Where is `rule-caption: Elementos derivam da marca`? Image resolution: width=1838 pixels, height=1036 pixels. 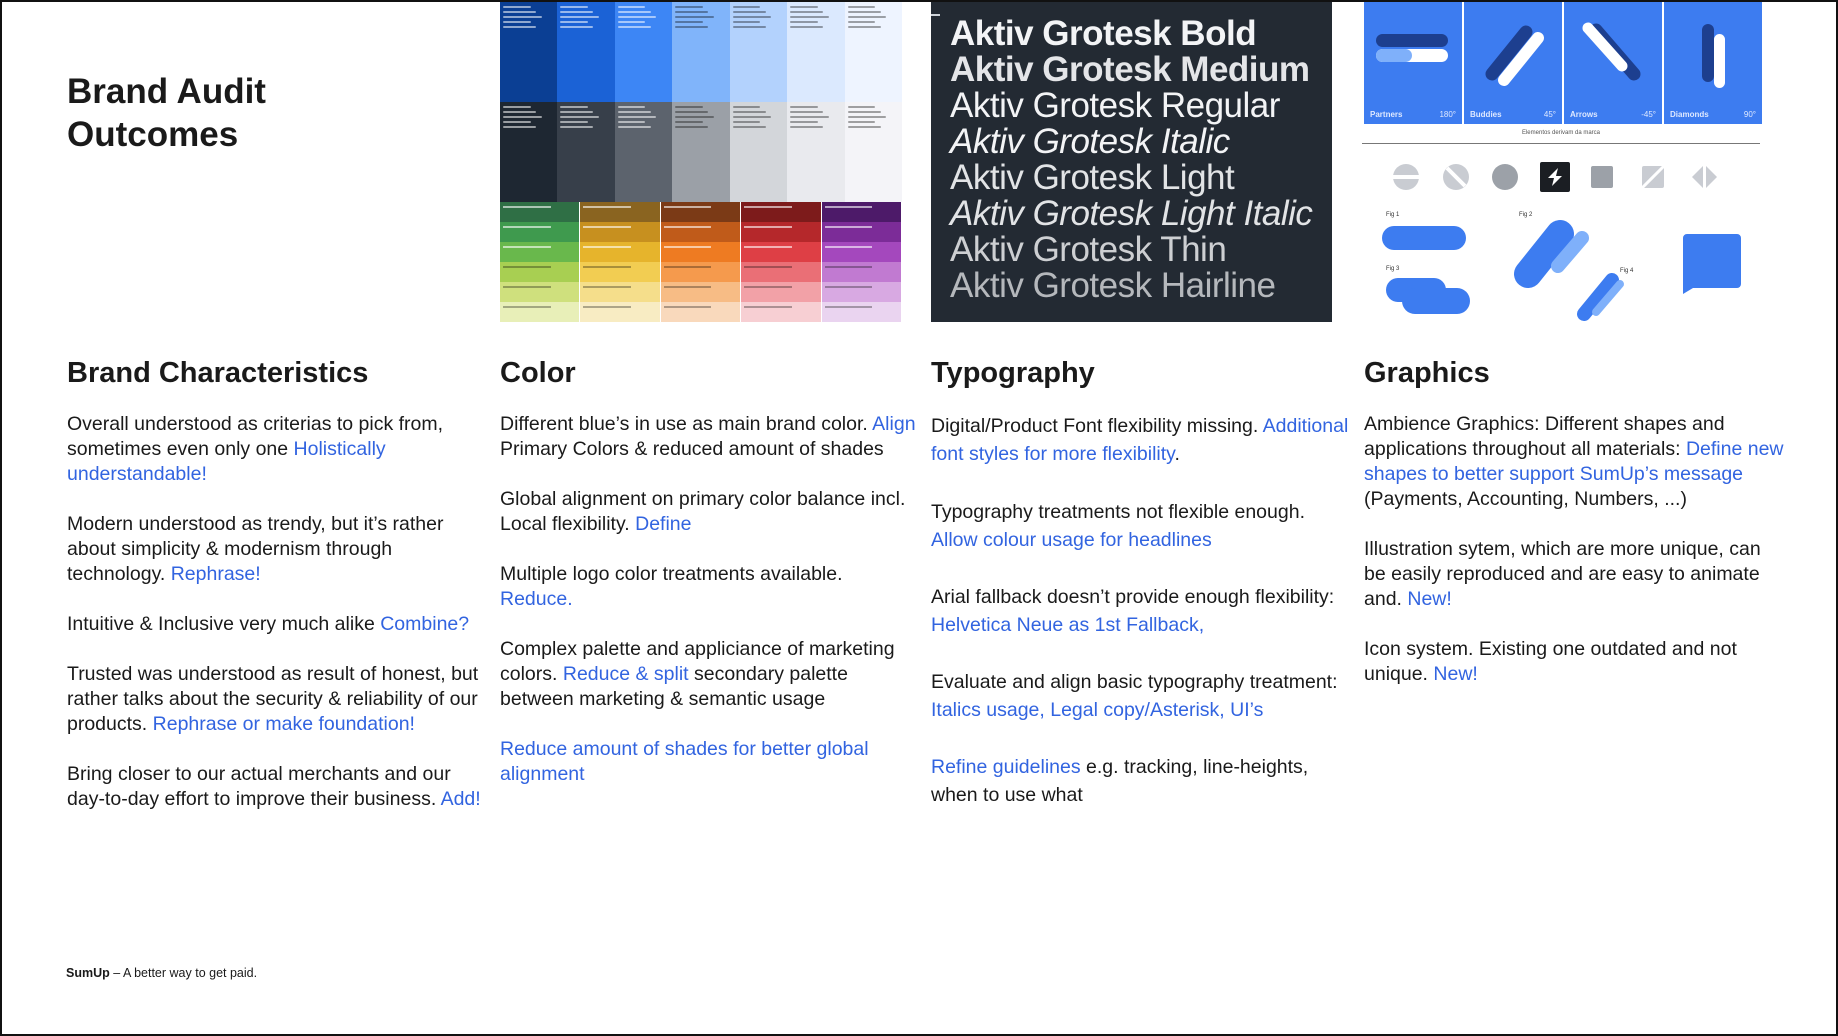 rule-caption: Elementos derivam da marca is located at coordinates (1561, 133).